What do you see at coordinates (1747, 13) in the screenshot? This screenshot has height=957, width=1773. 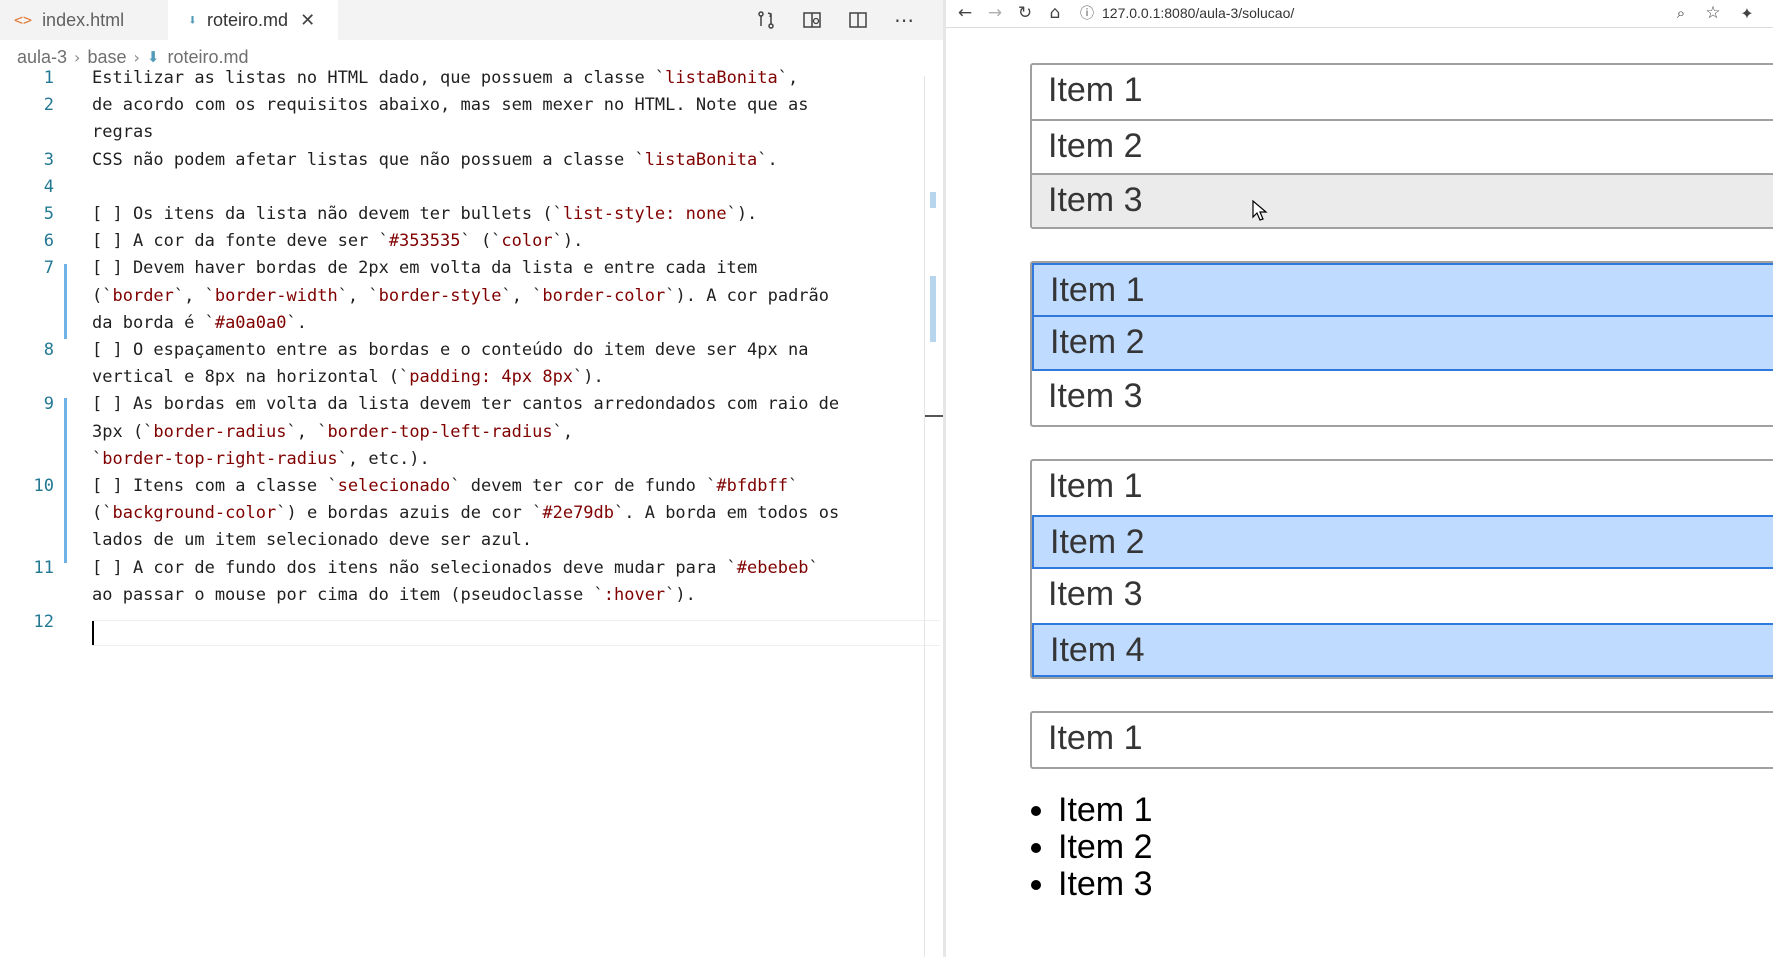 I see `extensions-icon: ✦` at bounding box center [1747, 13].